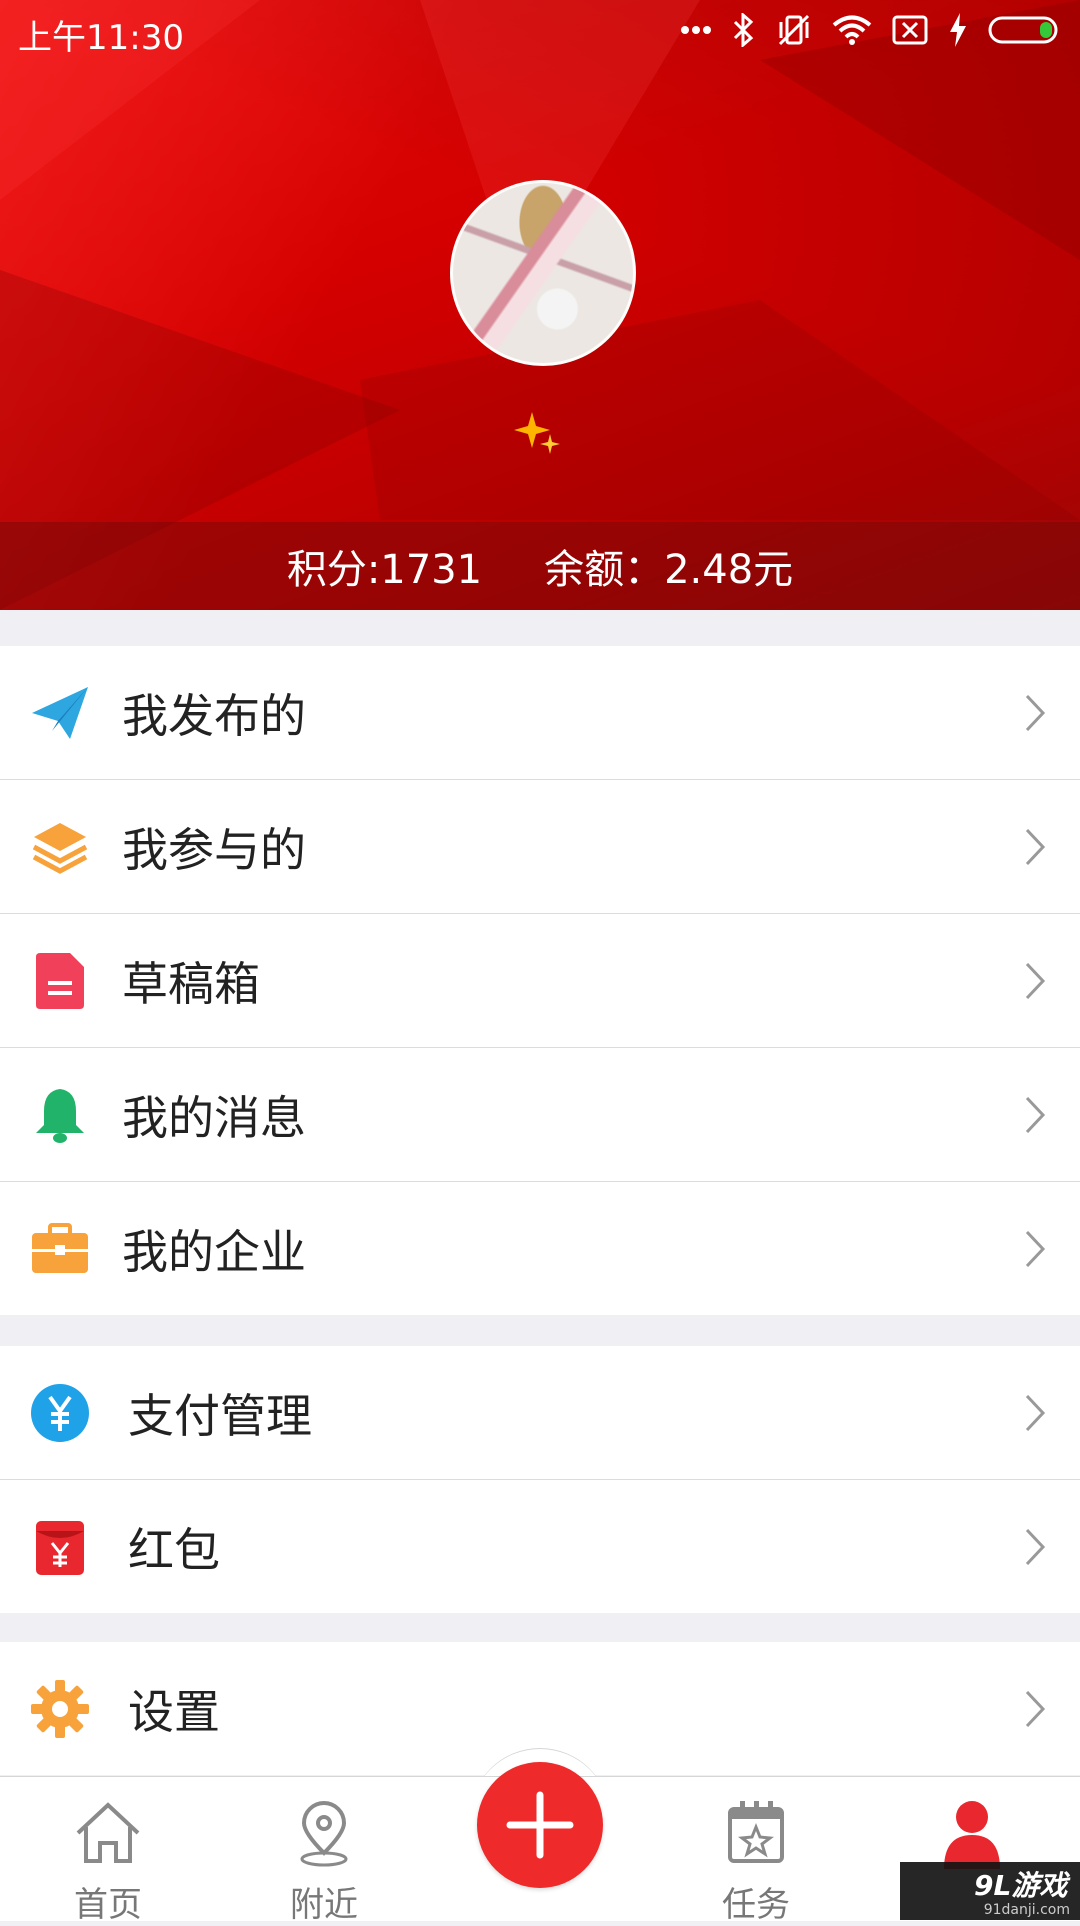 Image resolution: width=1080 pixels, height=1926 pixels. Describe the element at coordinates (756, 1905) in the screenshot. I see `tab-label: 任务` at that location.